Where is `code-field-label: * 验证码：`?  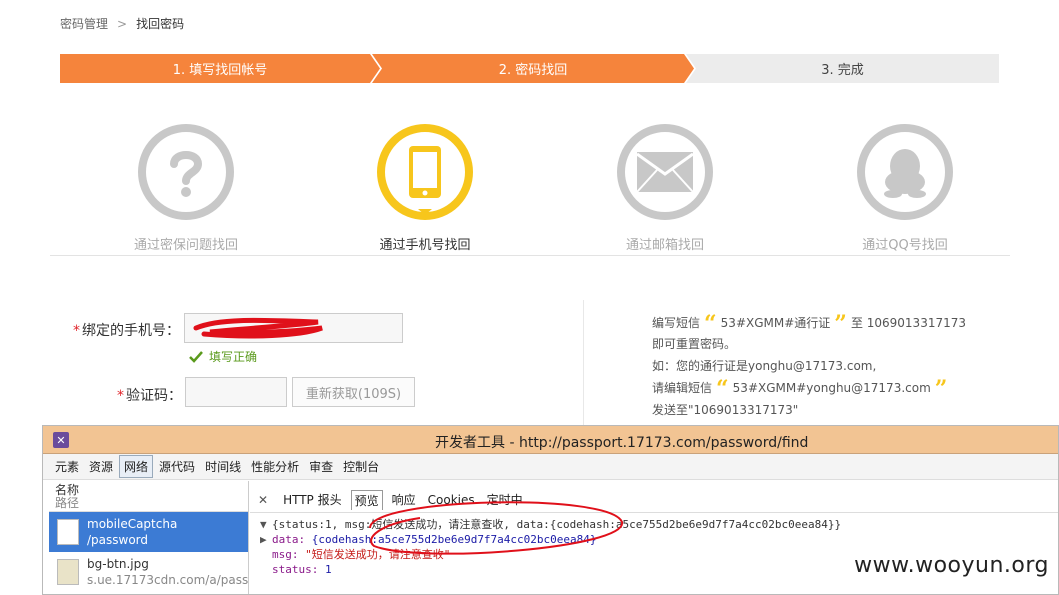 code-field-label: * 验证码： is located at coordinates (149, 395).